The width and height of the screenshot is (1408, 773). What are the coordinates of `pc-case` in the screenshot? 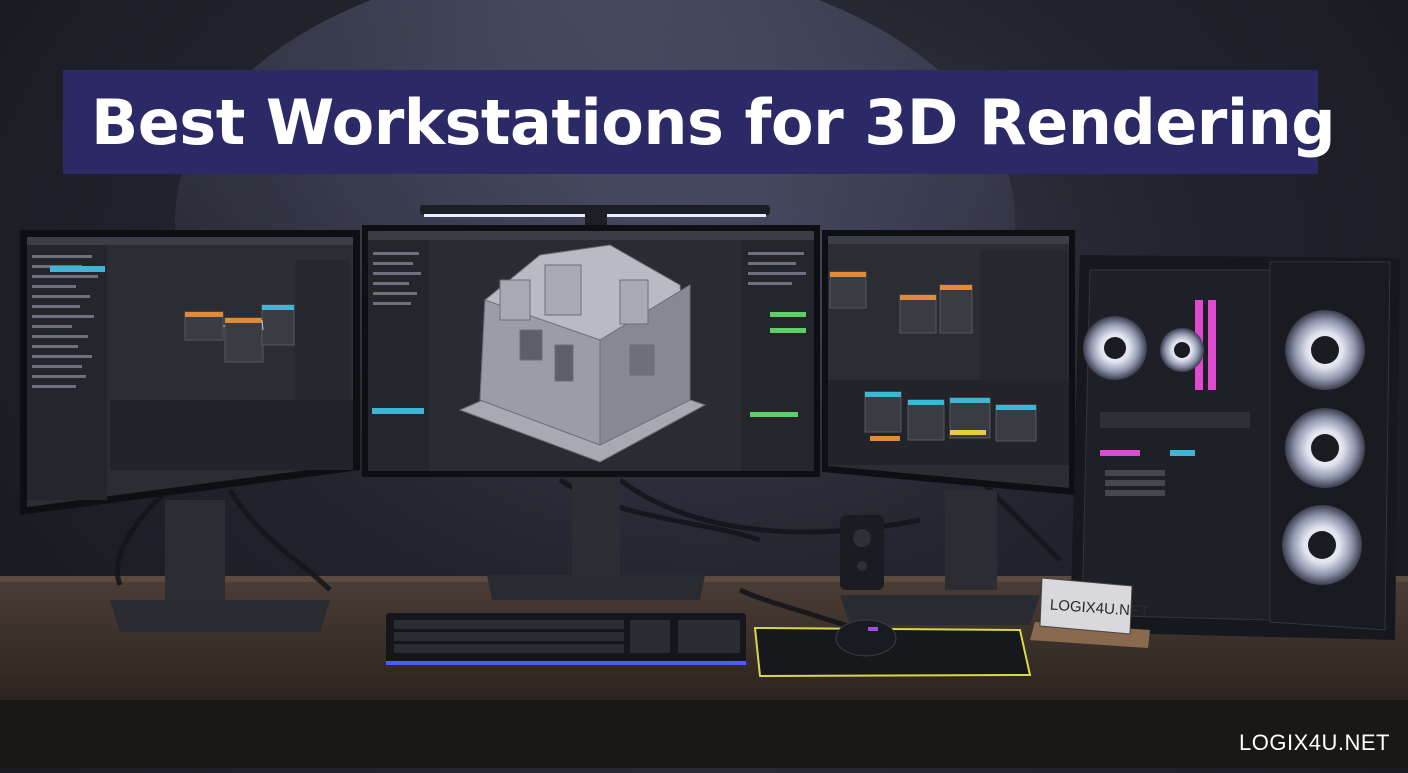 It's located at (1235, 447).